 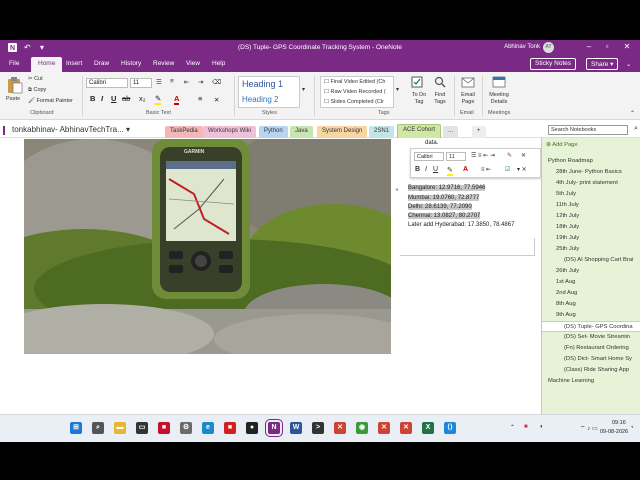 I want to click on tags-more-icon: ▾, so click(x=397, y=89).